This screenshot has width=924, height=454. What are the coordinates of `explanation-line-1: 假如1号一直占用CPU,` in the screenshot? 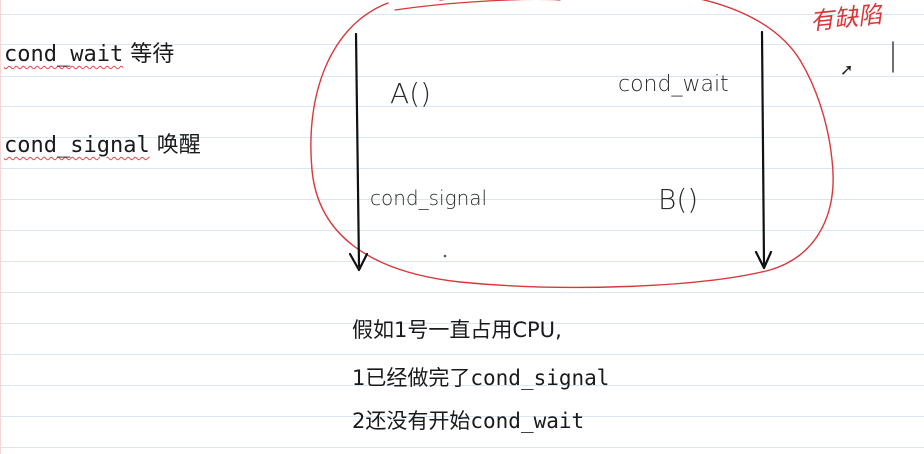 It's located at (457, 330).